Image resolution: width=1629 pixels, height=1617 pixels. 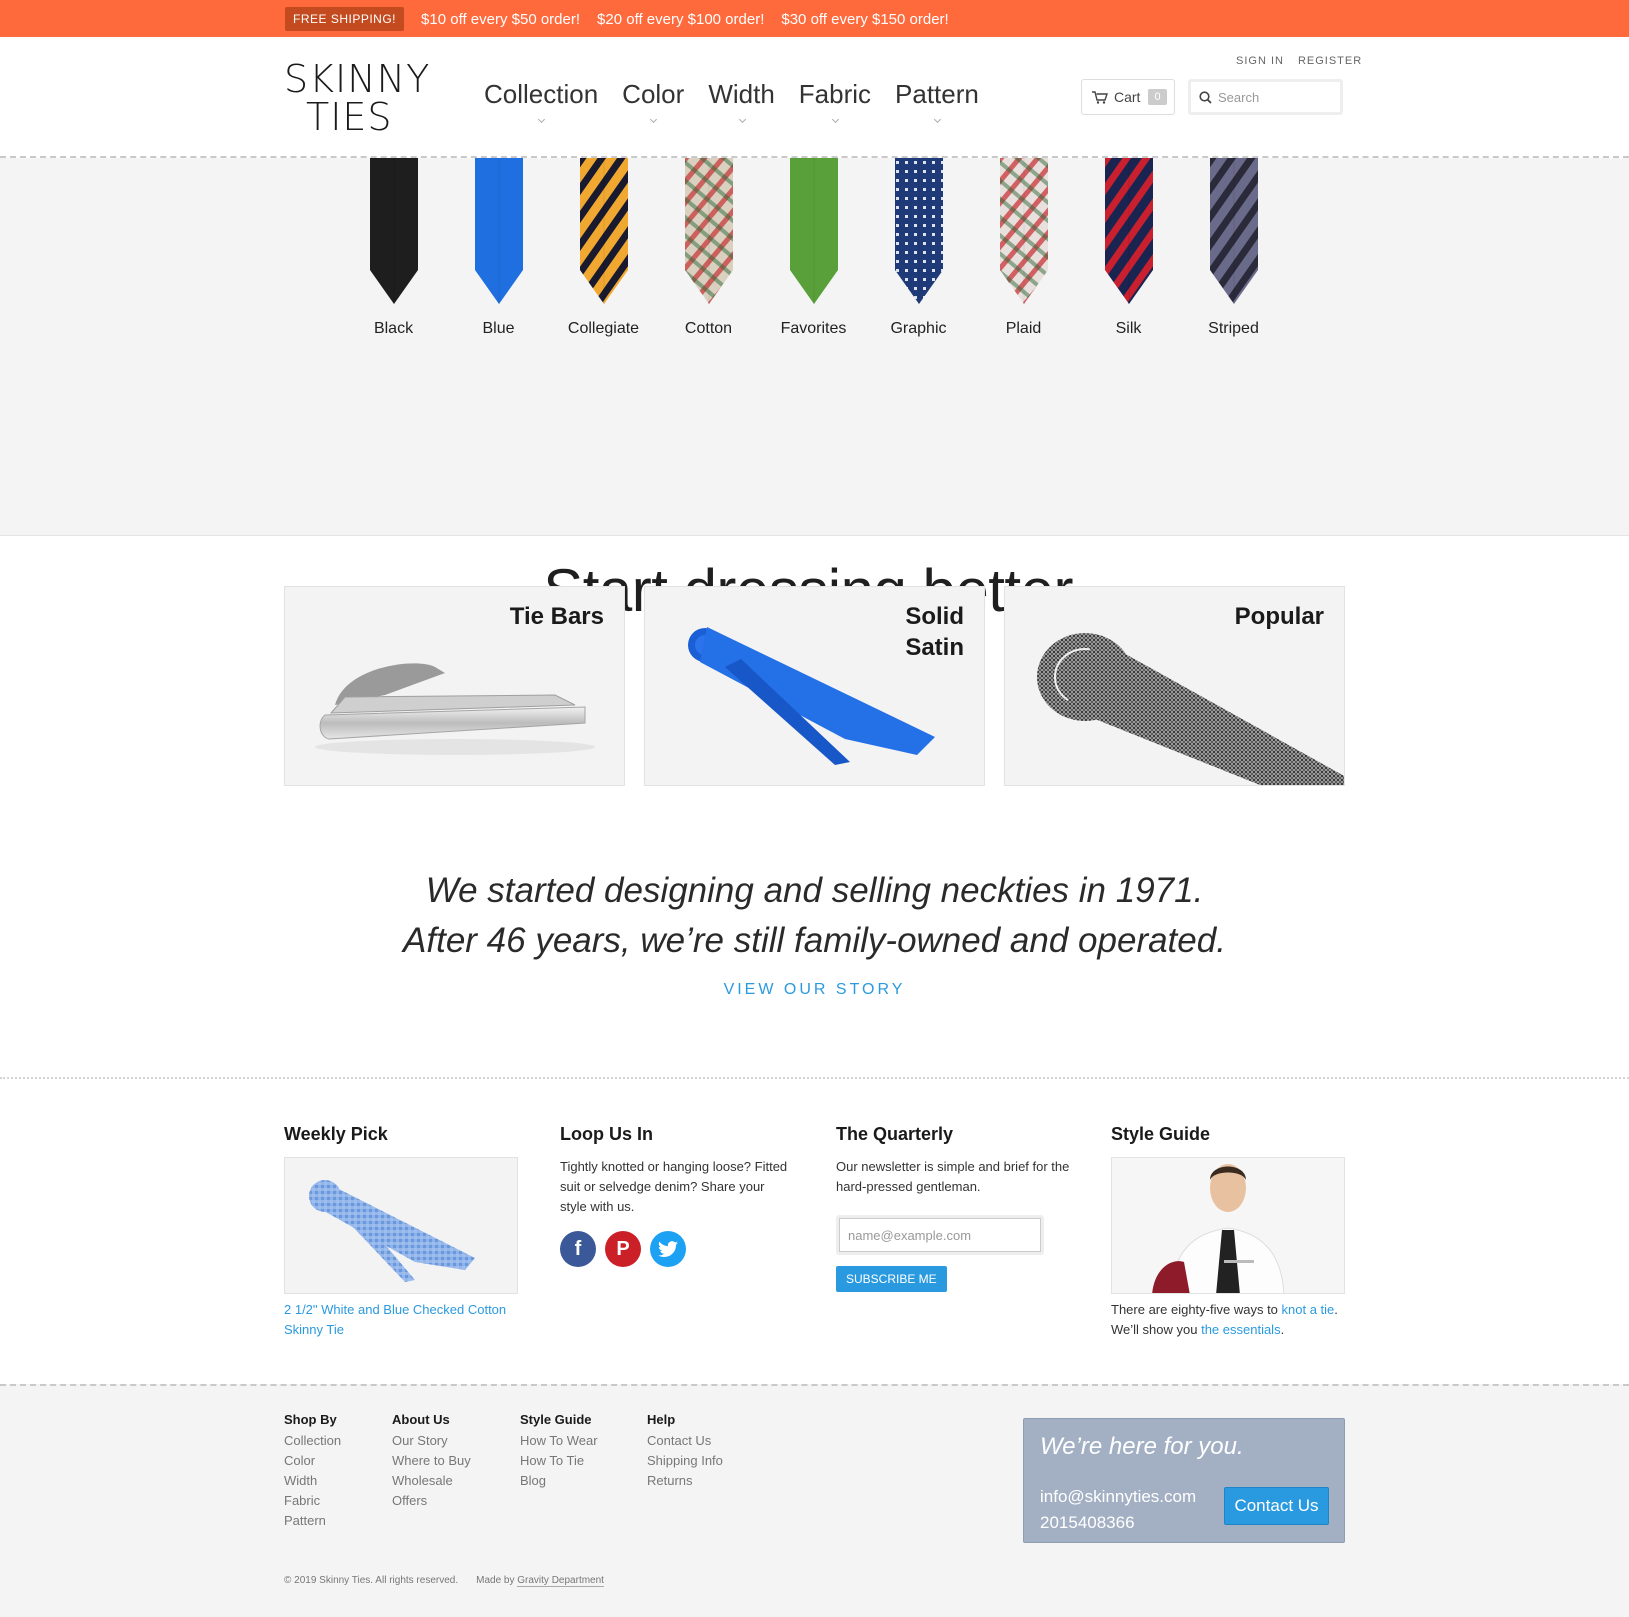 What do you see at coordinates (393, 248) in the screenshot?
I see `tie-category-black: Black` at bounding box center [393, 248].